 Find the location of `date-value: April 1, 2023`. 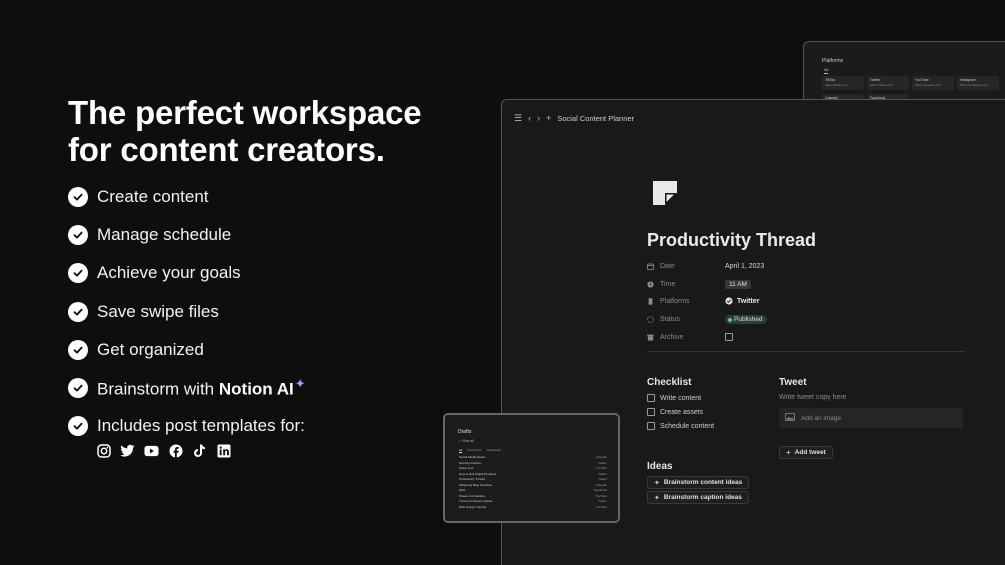

date-value: April 1, 2023 is located at coordinates (744, 266).